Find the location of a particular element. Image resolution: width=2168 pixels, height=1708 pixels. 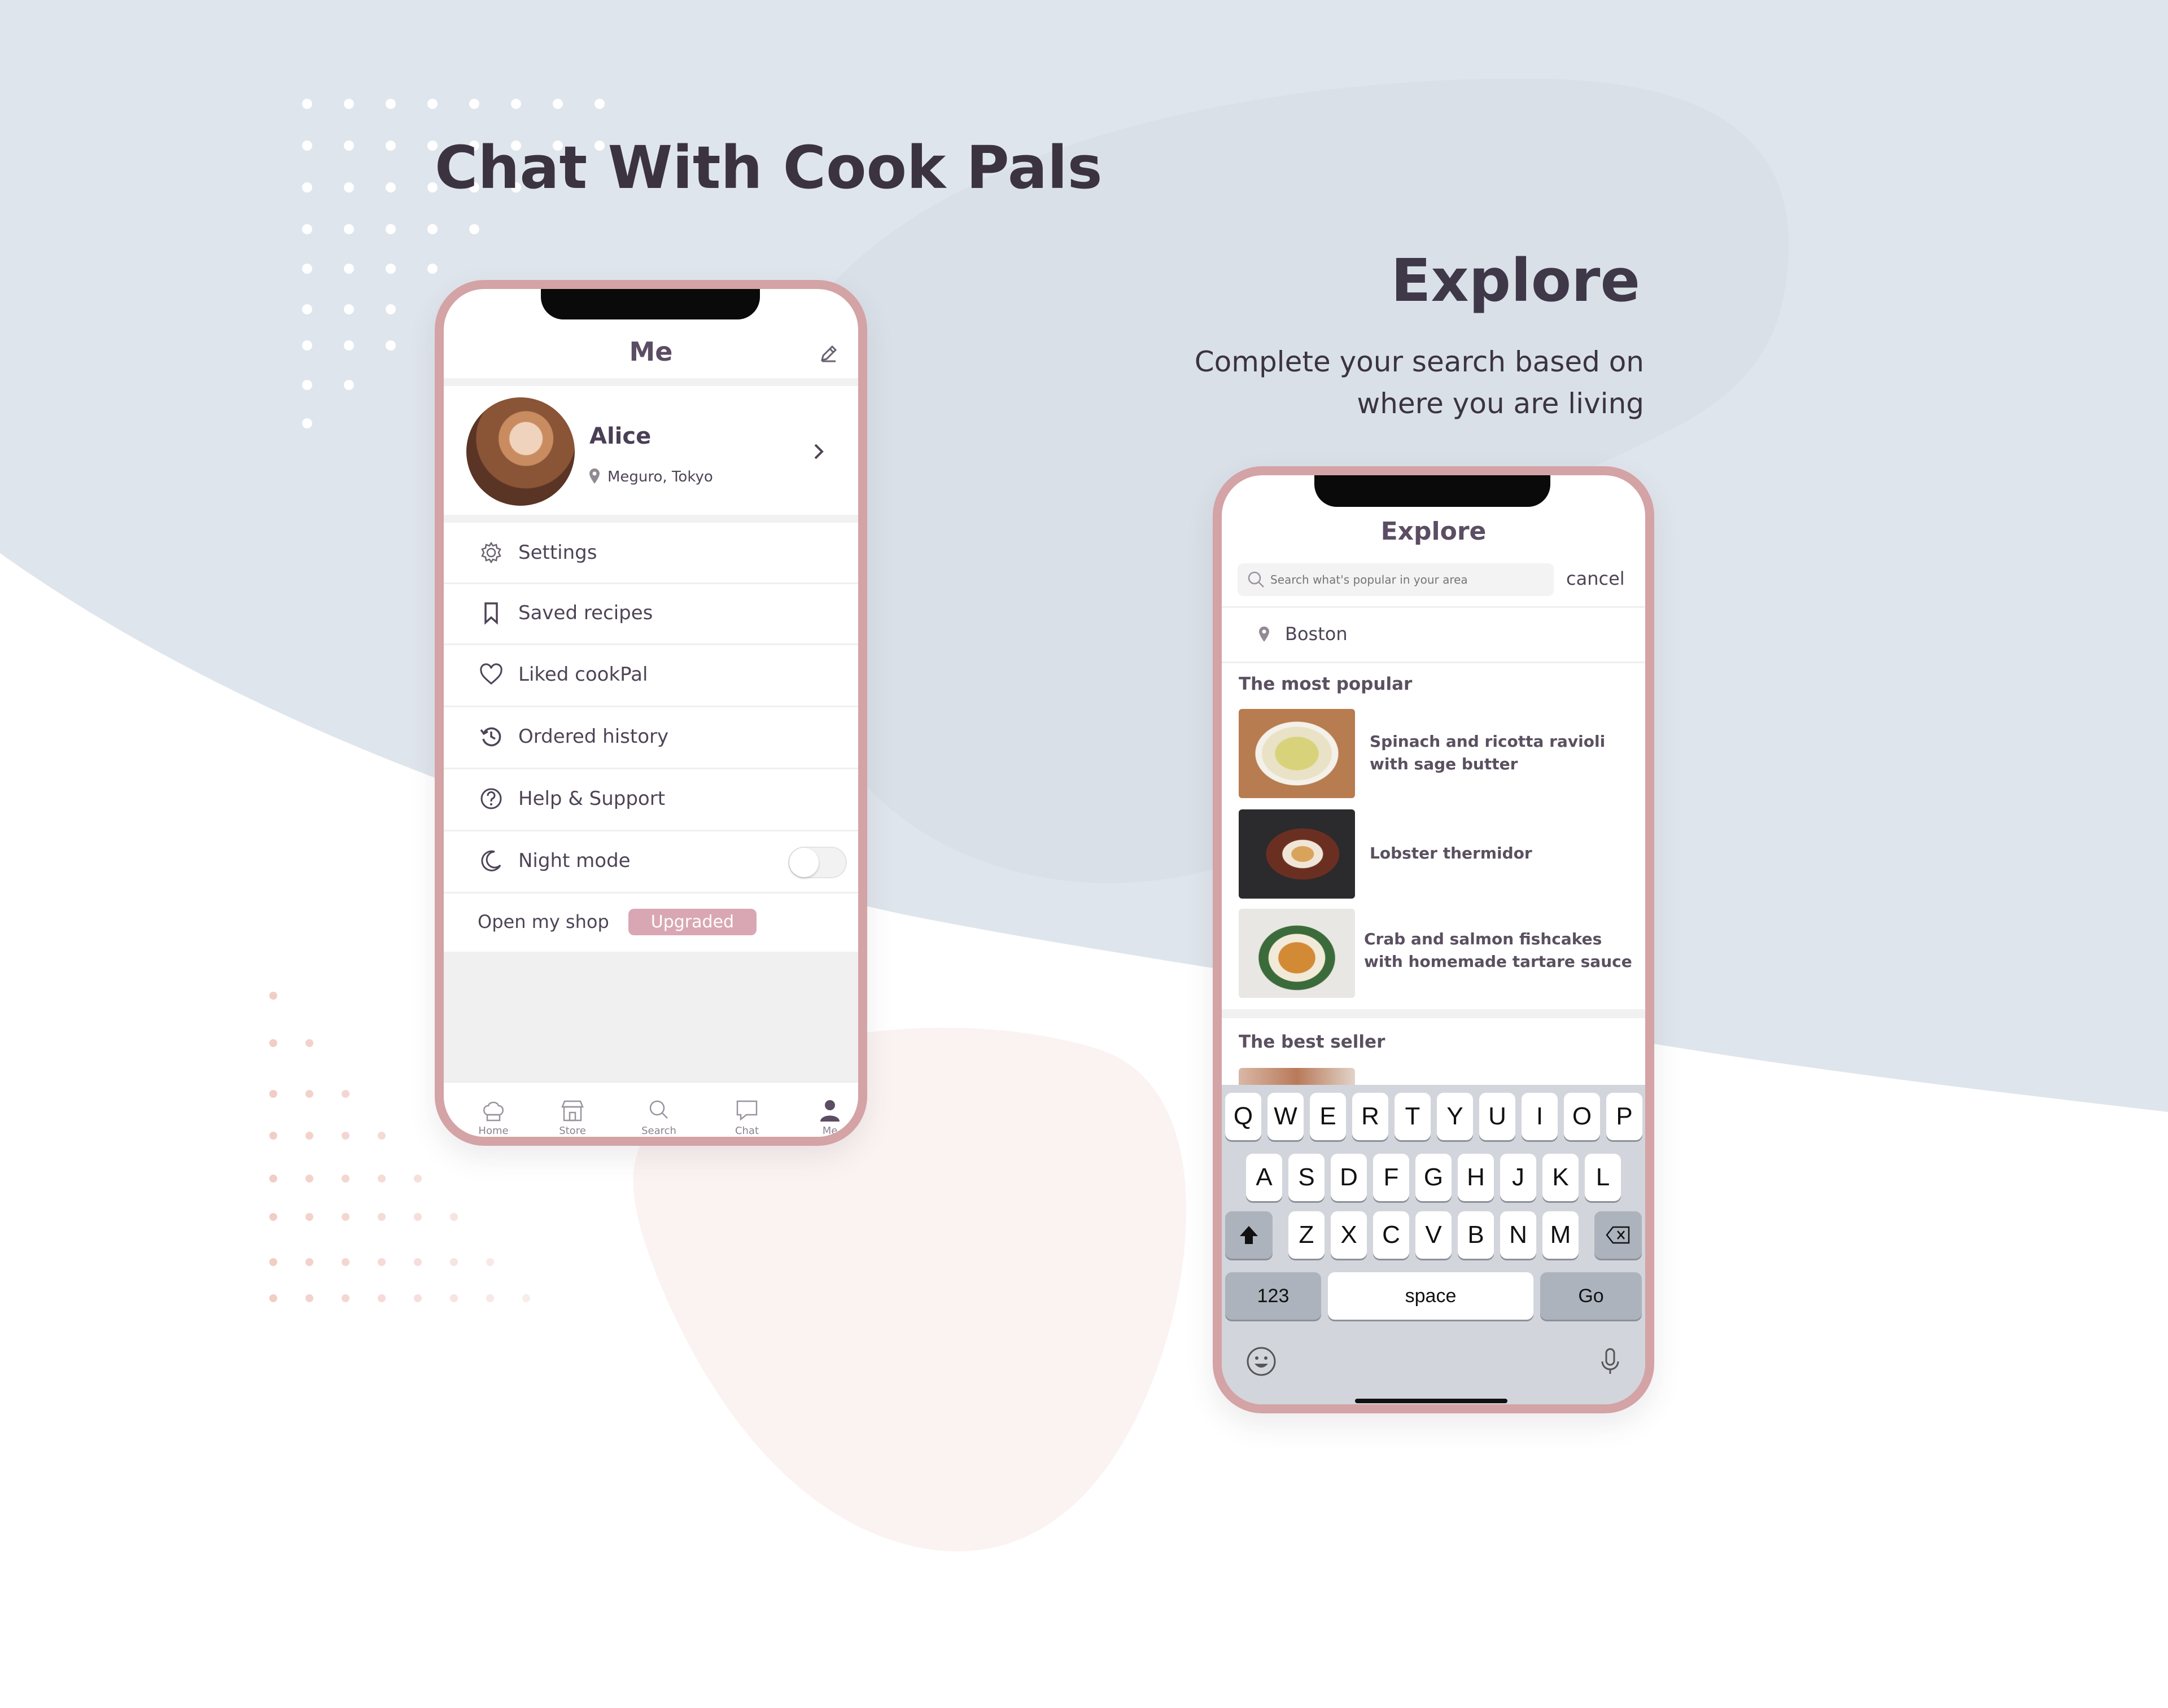

food-title-line1: Lobster thermidor is located at coordinates (1451, 853).